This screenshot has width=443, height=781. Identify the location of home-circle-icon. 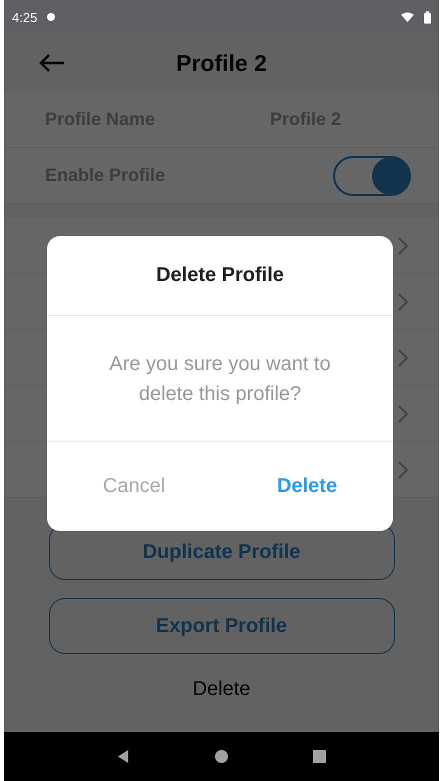
(221, 756).